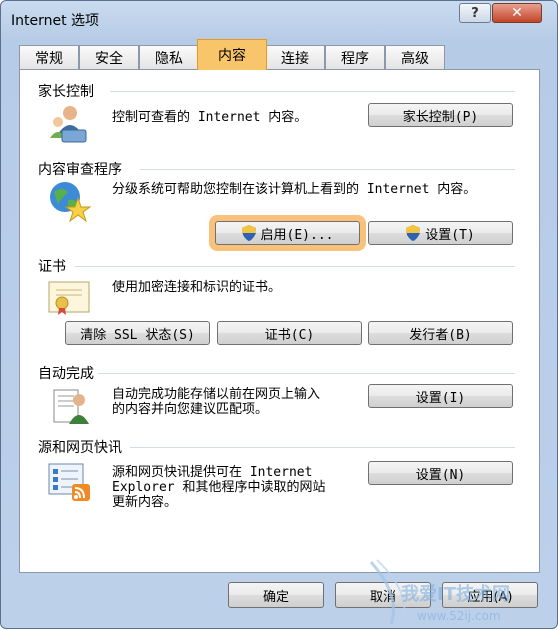  I want to click on close-button: ✕, so click(517, 13).